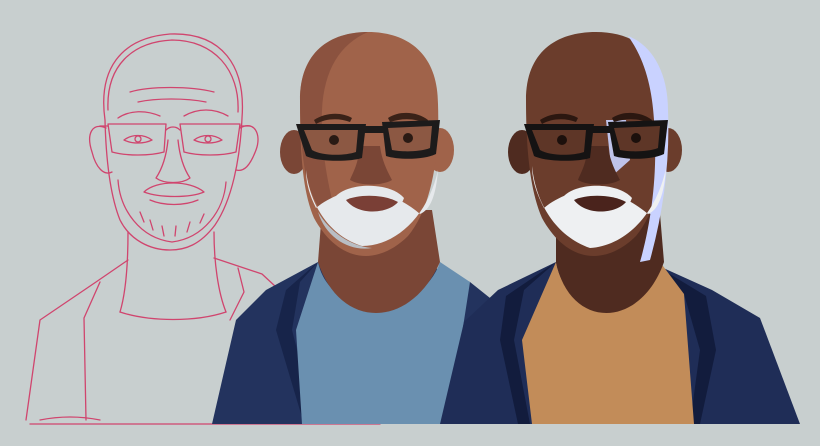 This screenshot has width=820, height=446. What do you see at coordinates (139, 115) in the screenshot?
I see `sketch-left-brow` at bounding box center [139, 115].